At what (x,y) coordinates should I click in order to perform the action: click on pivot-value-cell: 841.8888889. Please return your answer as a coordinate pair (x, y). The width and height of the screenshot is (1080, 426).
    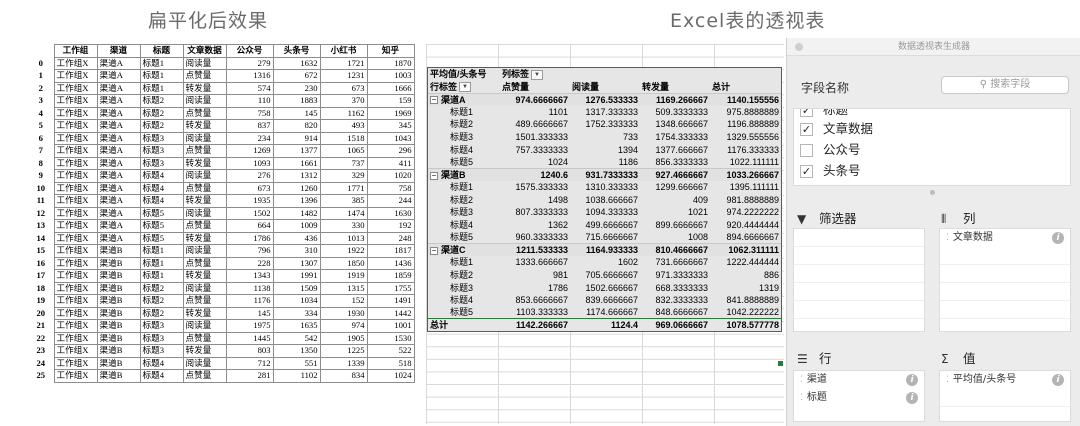
    Looking at the image, I should click on (745, 300).